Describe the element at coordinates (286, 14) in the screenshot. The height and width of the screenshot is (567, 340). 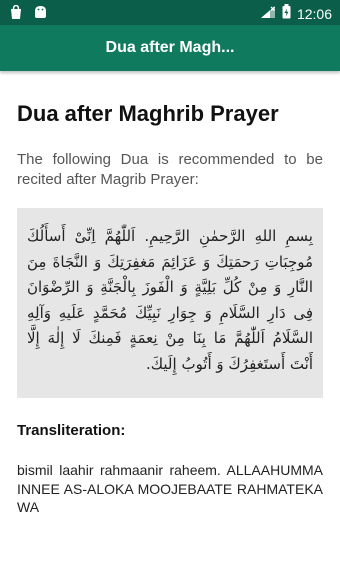
I see `battery-icon` at that location.